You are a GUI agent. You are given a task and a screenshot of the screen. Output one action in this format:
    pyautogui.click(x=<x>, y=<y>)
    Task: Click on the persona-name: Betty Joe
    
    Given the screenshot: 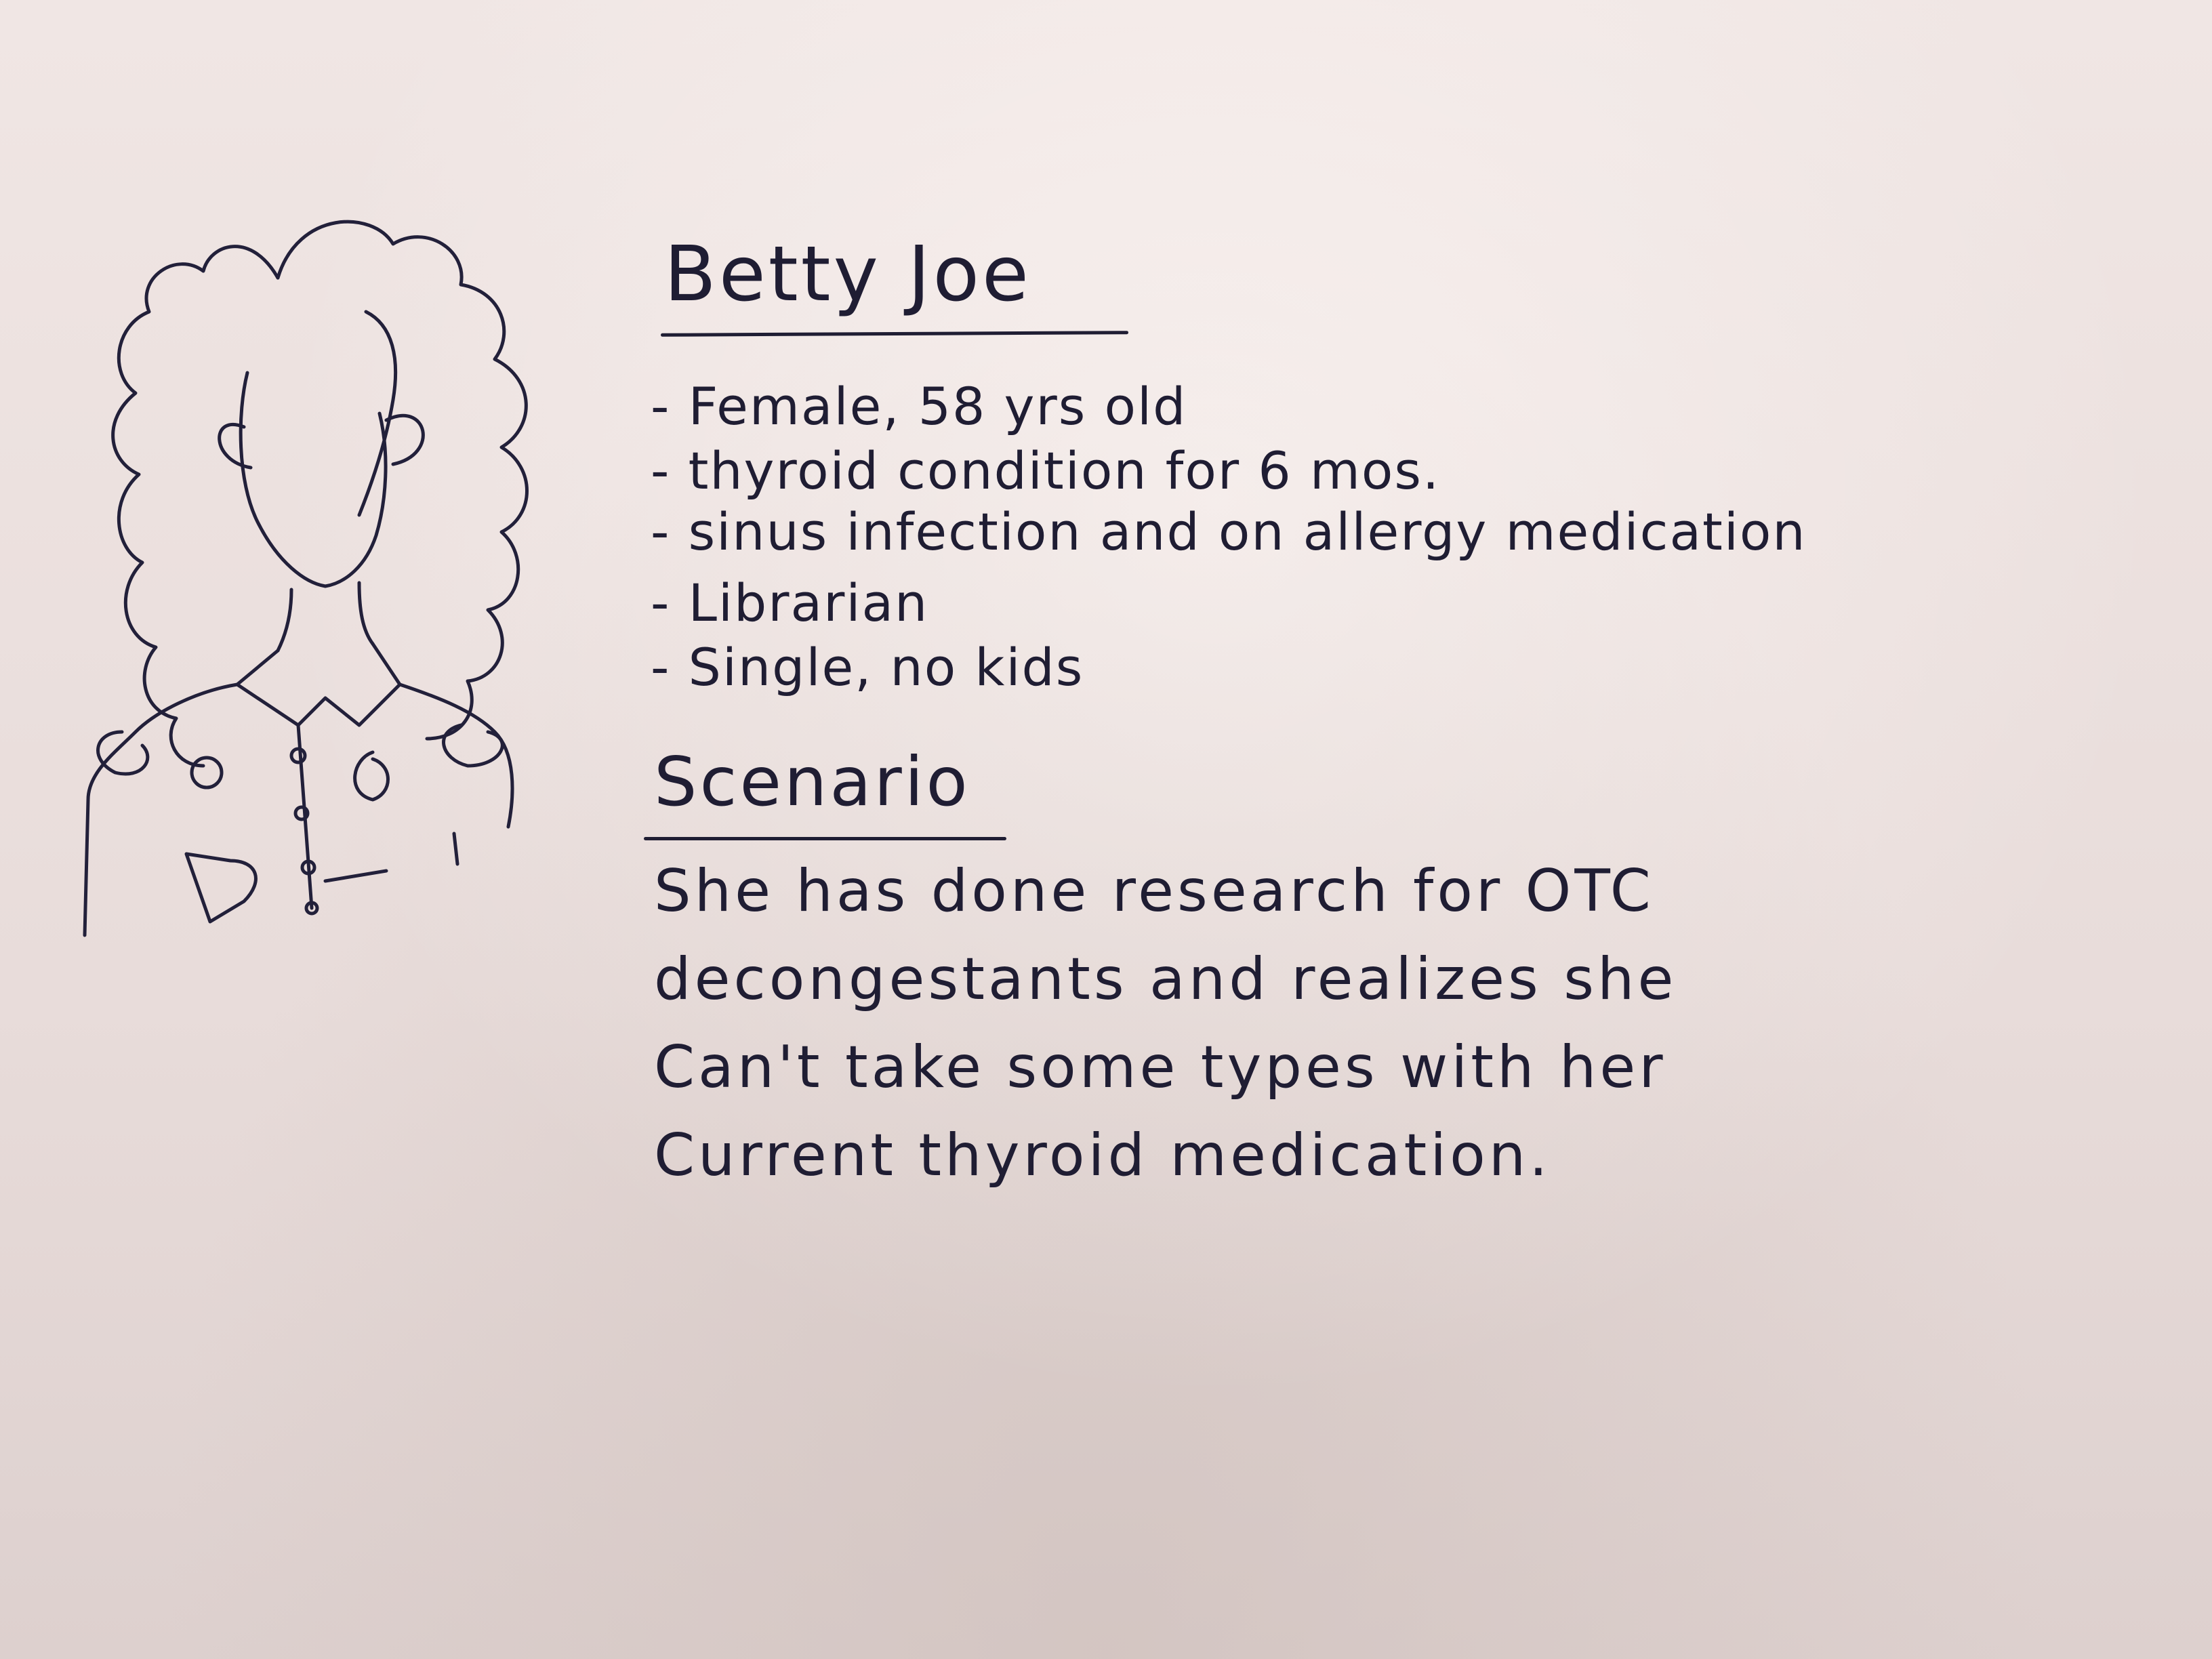 What is the action you would take?
    pyautogui.click(x=847, y=275)
    